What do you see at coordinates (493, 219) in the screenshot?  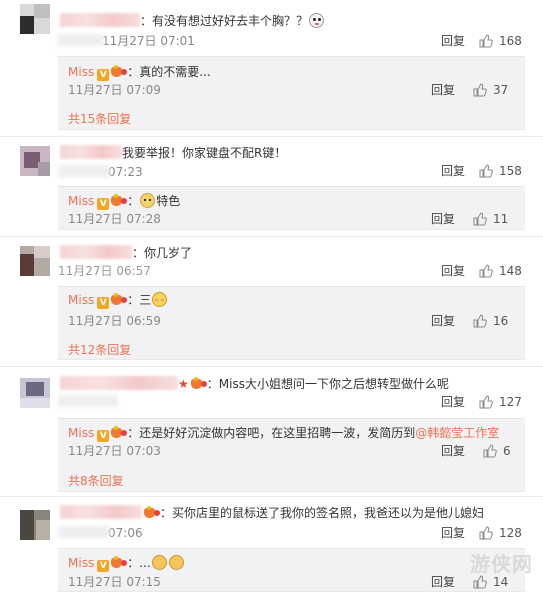 I see `like-button: 11` at bounding box center [493, 219].